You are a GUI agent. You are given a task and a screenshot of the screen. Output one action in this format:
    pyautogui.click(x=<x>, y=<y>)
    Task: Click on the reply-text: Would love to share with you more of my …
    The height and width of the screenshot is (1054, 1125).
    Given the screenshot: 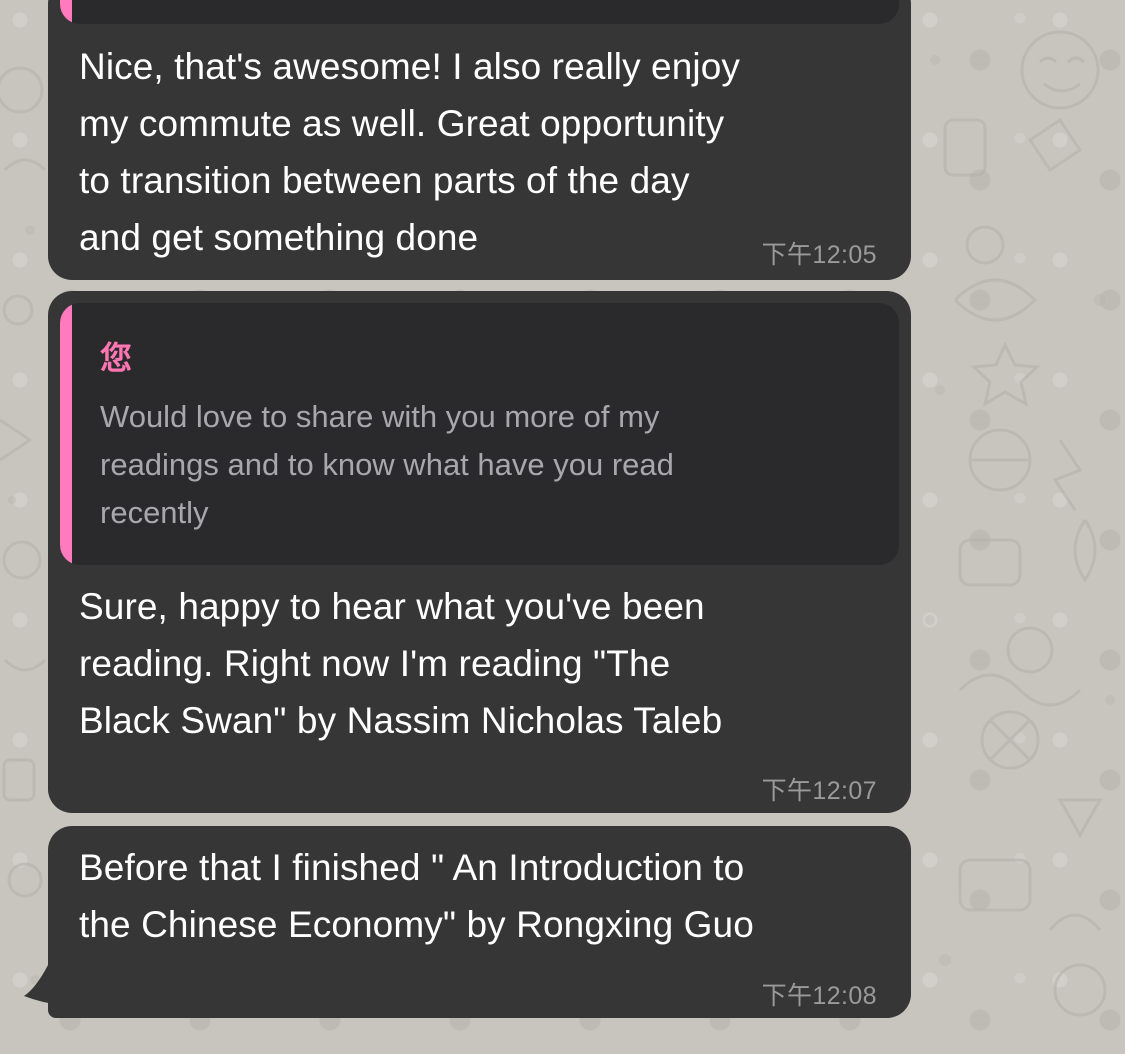 What is the action you would take?
    pyautogui.click(x=387, y=464)
    